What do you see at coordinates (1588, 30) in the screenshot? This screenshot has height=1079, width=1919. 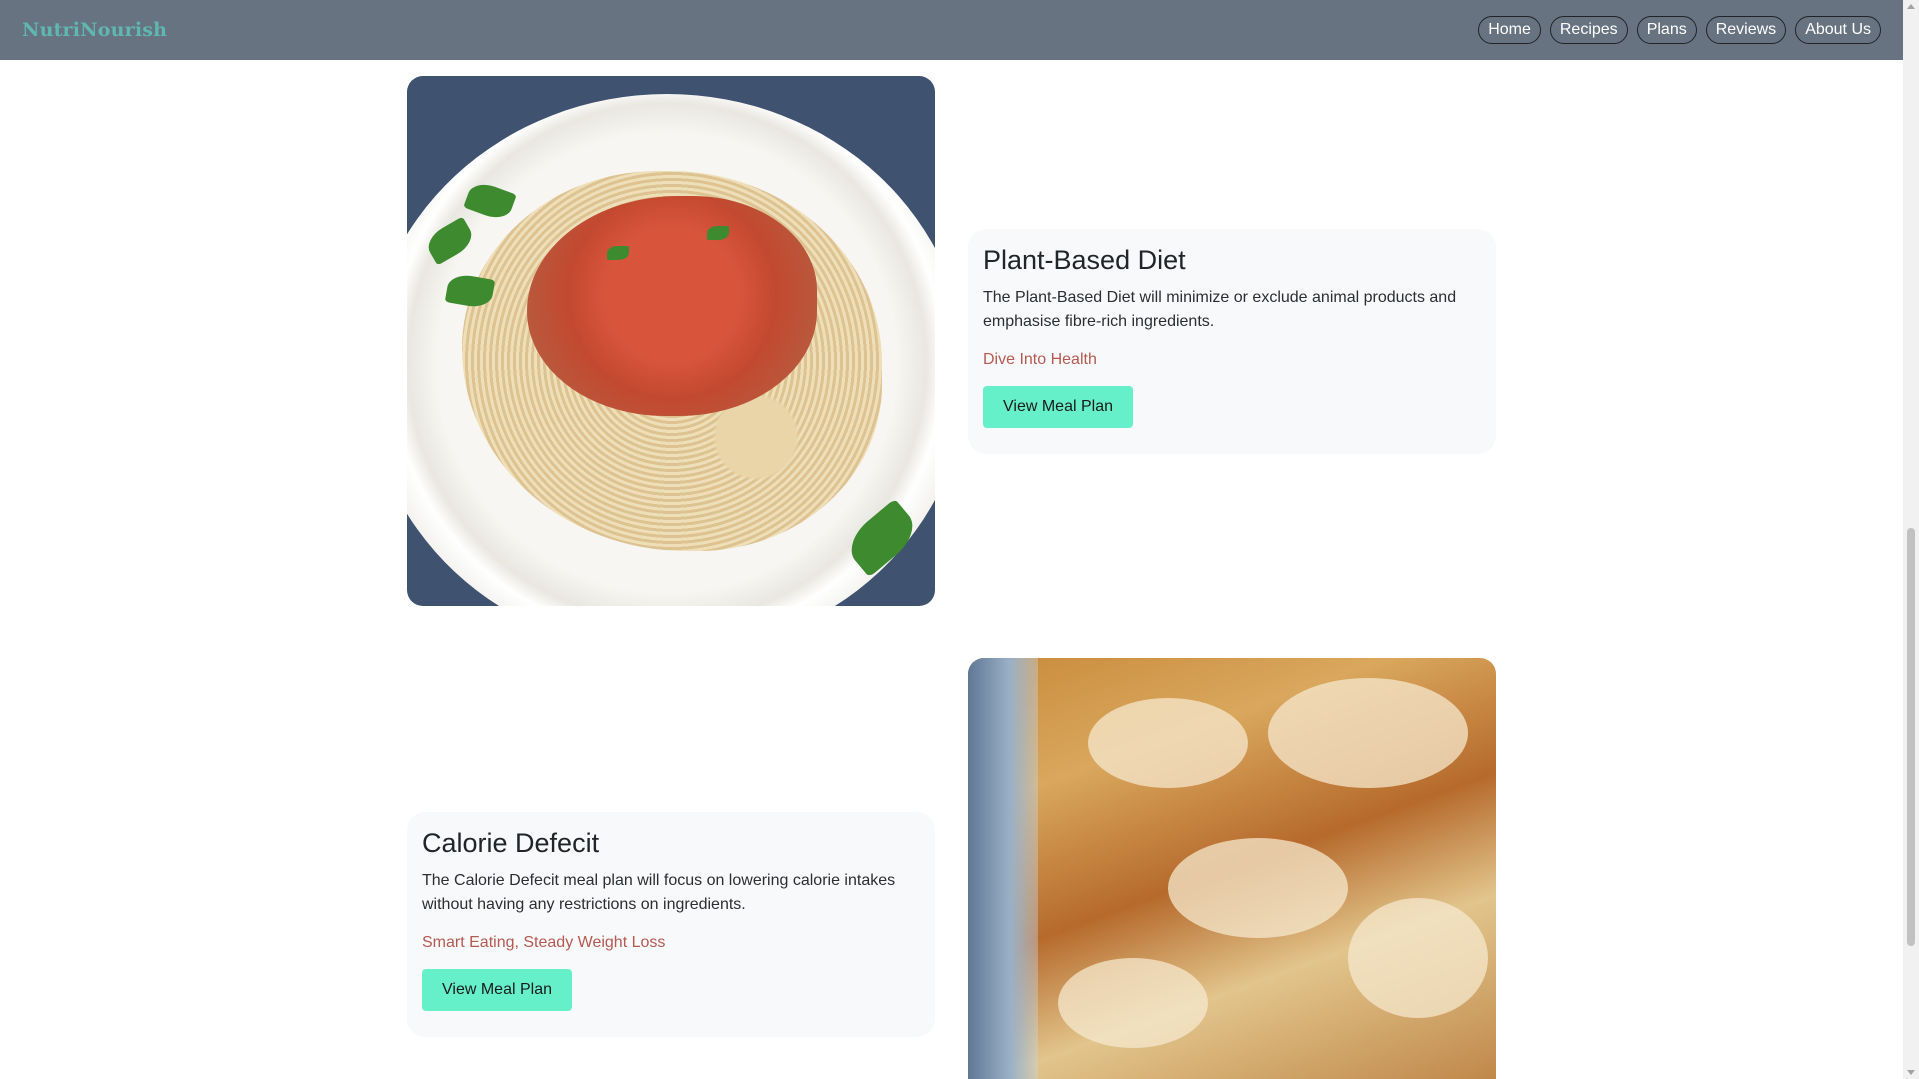 I see `nav-link-recipes: Recipes` at bounding box center [1588, 30].